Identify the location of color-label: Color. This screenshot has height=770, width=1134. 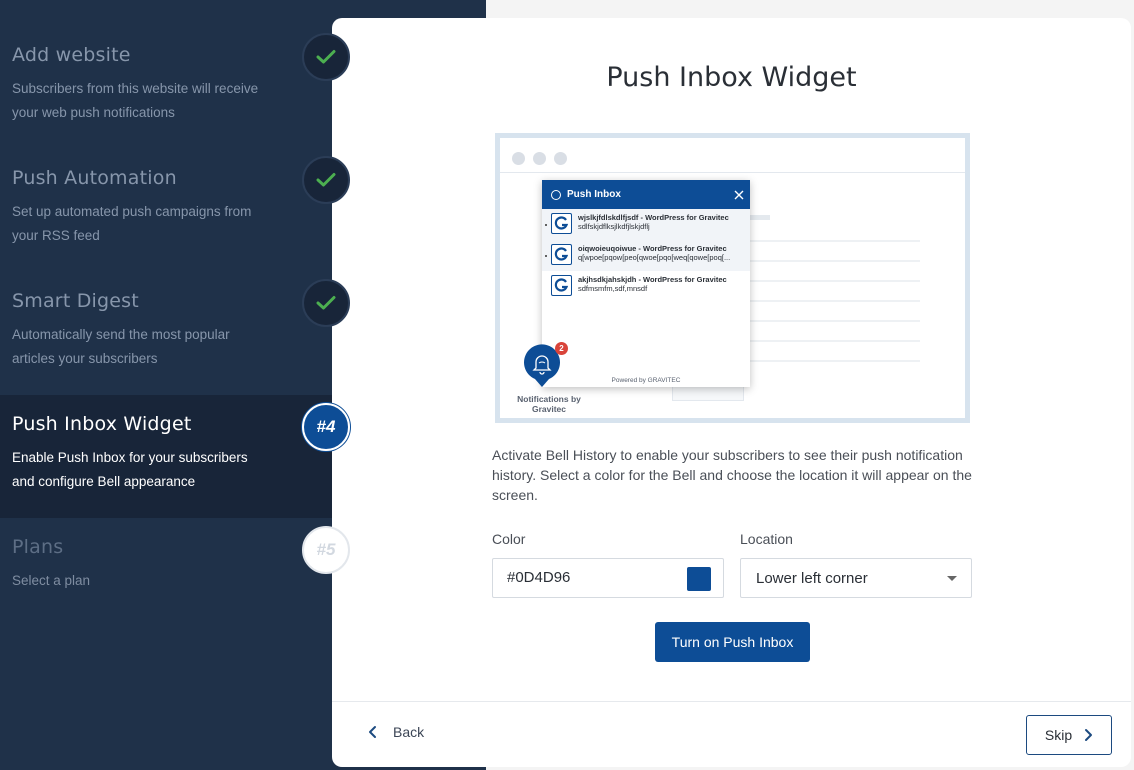
(509, 539).